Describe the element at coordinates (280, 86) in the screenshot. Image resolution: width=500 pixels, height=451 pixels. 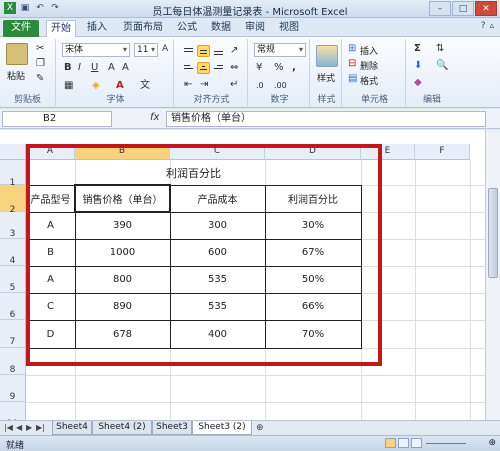
I see `decrease-decimal-icon: .00` at that location.